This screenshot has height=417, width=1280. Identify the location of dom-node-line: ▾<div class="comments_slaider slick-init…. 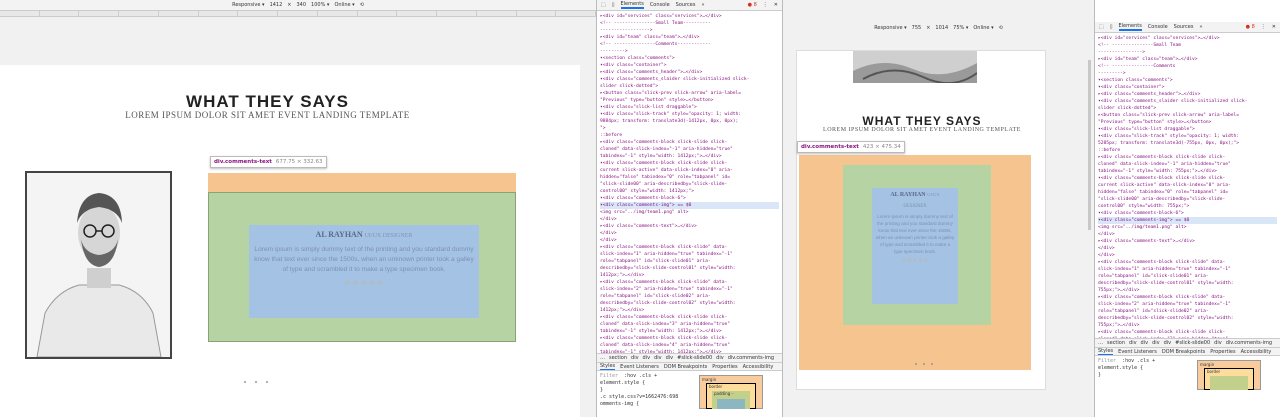
(689, 79).